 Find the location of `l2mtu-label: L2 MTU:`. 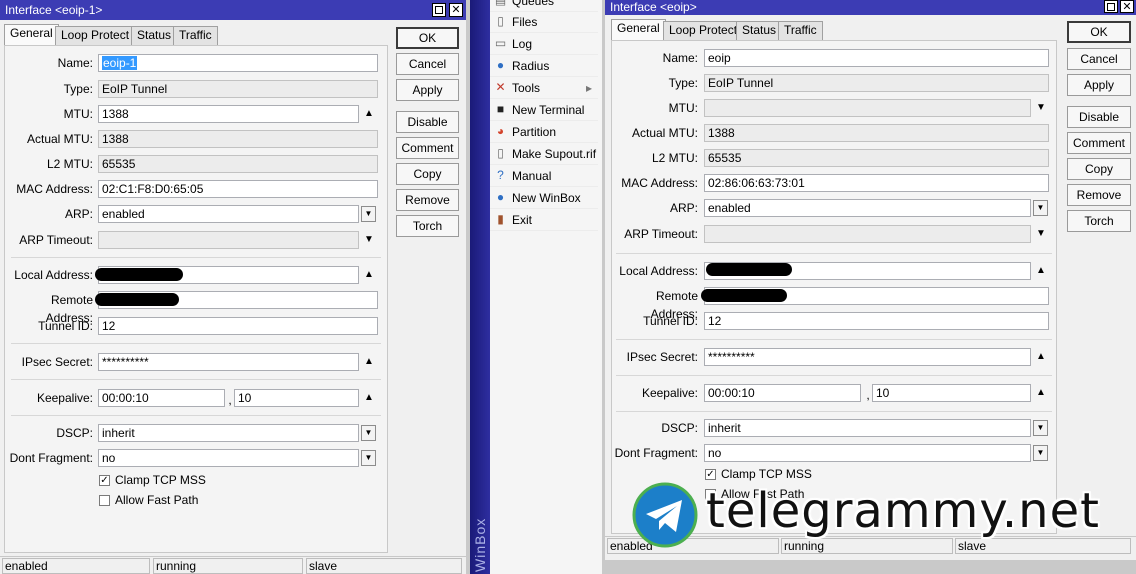

l2mtu-label: L2 MTU: is located at coordinates (69, 164).